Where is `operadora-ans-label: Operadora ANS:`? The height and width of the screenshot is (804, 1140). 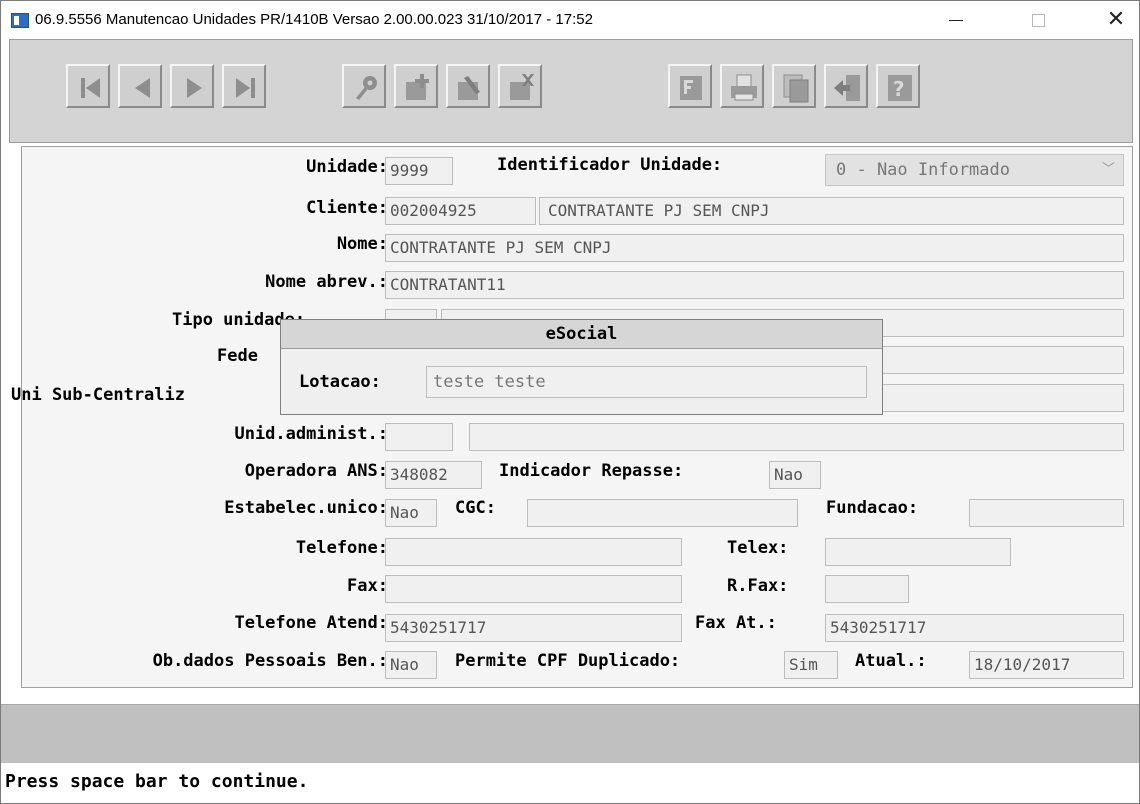 operadora-ans-label: Operadora ANS: is located at coordinates (316, 471).